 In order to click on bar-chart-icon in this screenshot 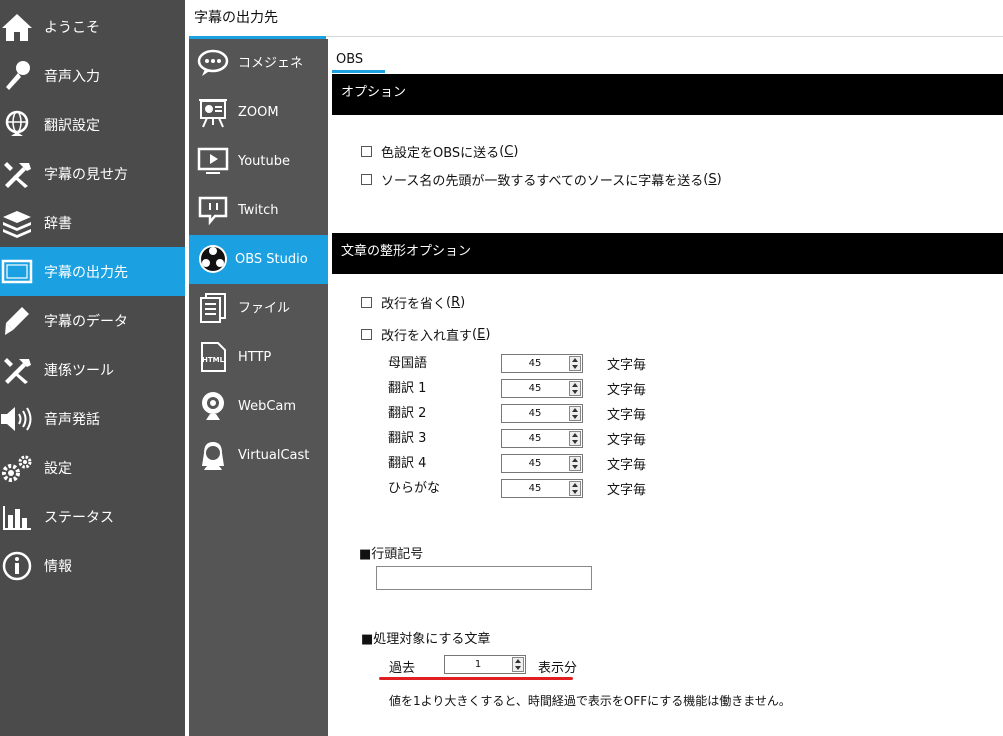, I will do `click(17, 517)`.